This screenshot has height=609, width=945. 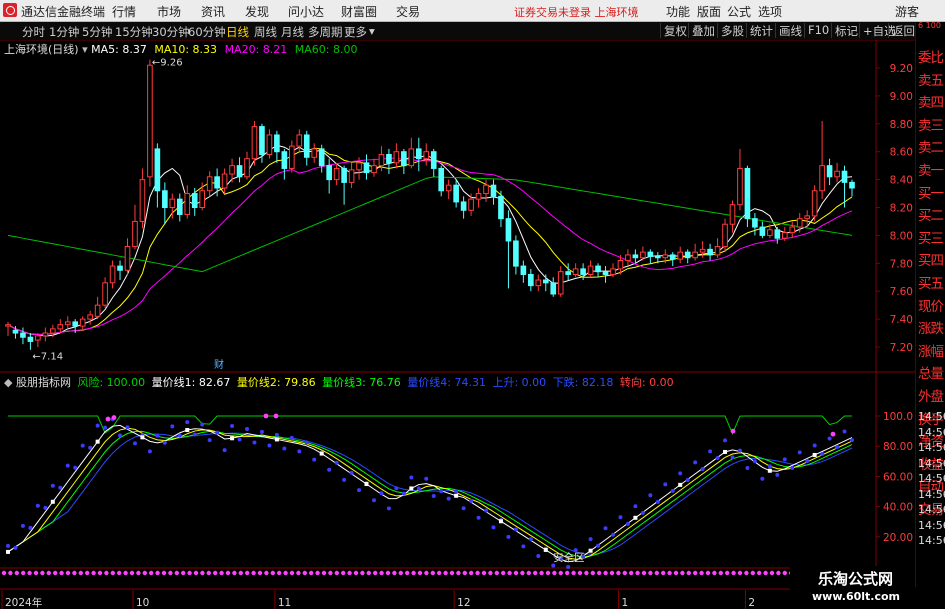 I want to click on f10-button: F10, so click(x=818, y=30).